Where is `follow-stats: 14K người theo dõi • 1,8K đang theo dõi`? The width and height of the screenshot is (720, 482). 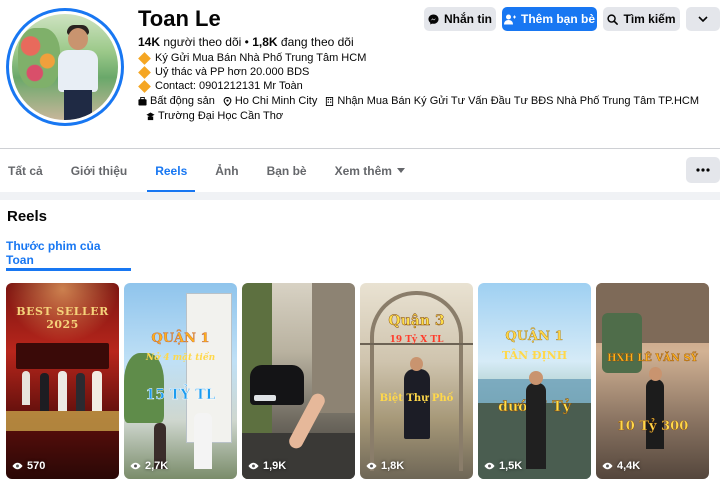
follow-stats: 14K người theo dõi • 1,8K đang theo dõi is located at coordinates (246, 42).